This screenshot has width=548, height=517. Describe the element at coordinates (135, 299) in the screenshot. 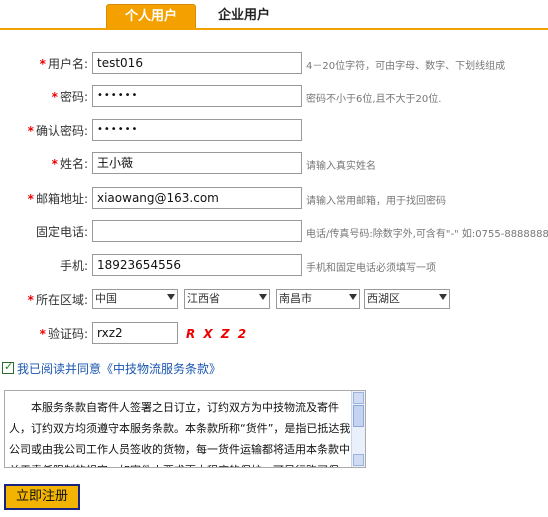

I see `country-select: 中国` at that location.